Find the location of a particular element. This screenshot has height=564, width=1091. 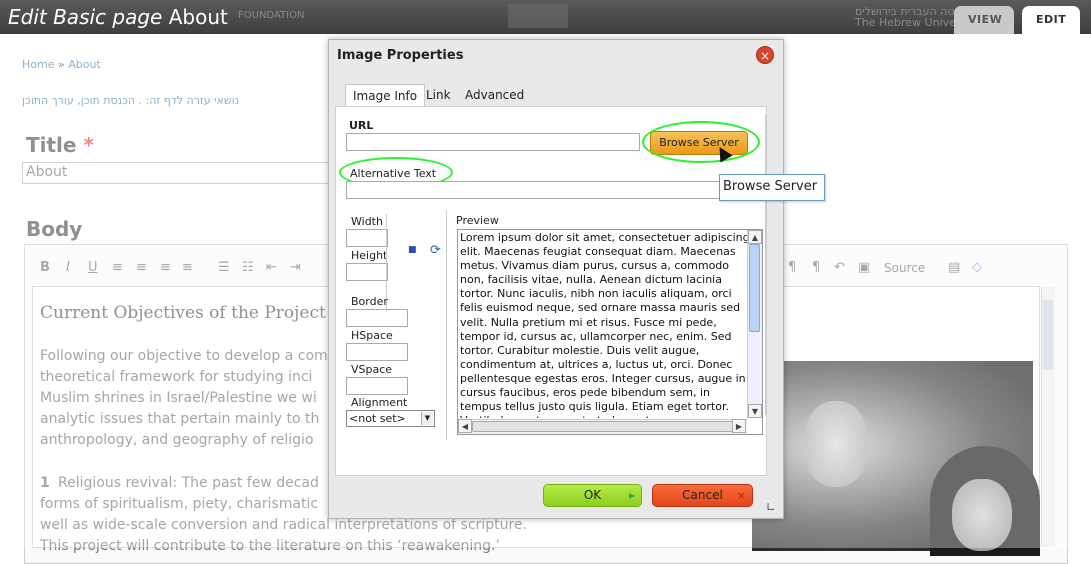

reset-size-icon: ⟳ is located at coordinates (435, 250).